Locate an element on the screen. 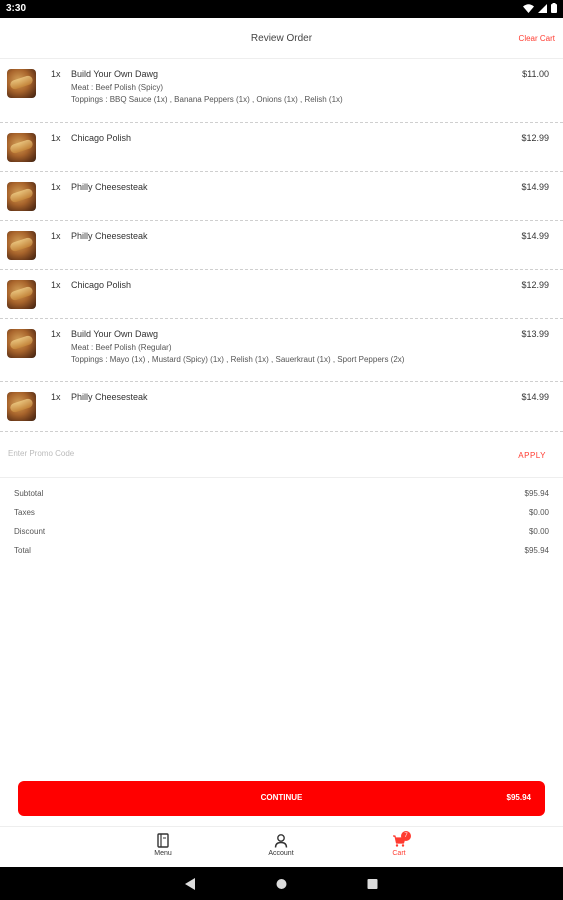 The height and width of the screenshot is (900, 563). nav-label-account: Account is located at coordinates (281, 853).